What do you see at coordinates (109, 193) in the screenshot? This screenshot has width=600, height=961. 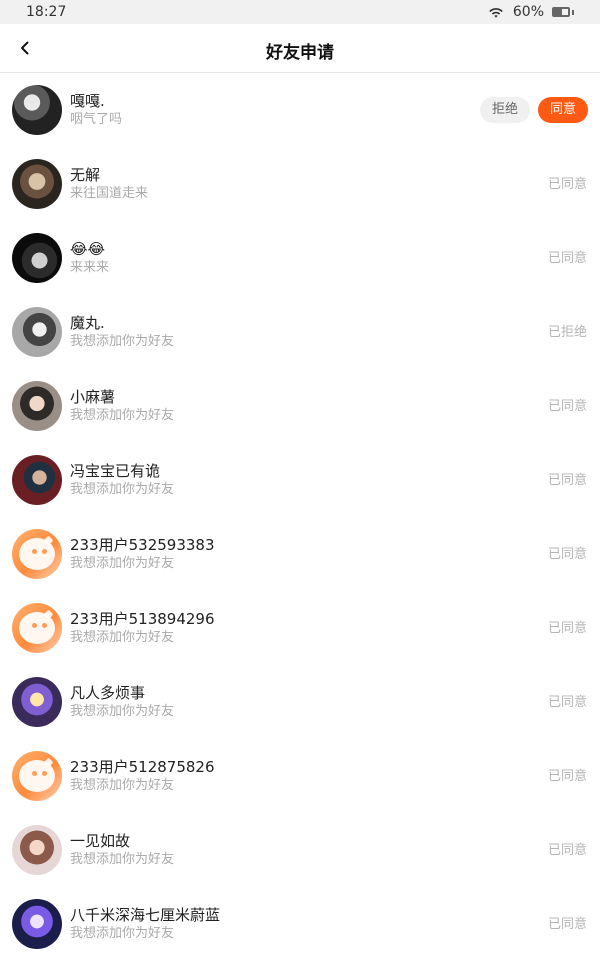 I see `request-message: 来往国道走来` at bounding box center [109, 193].